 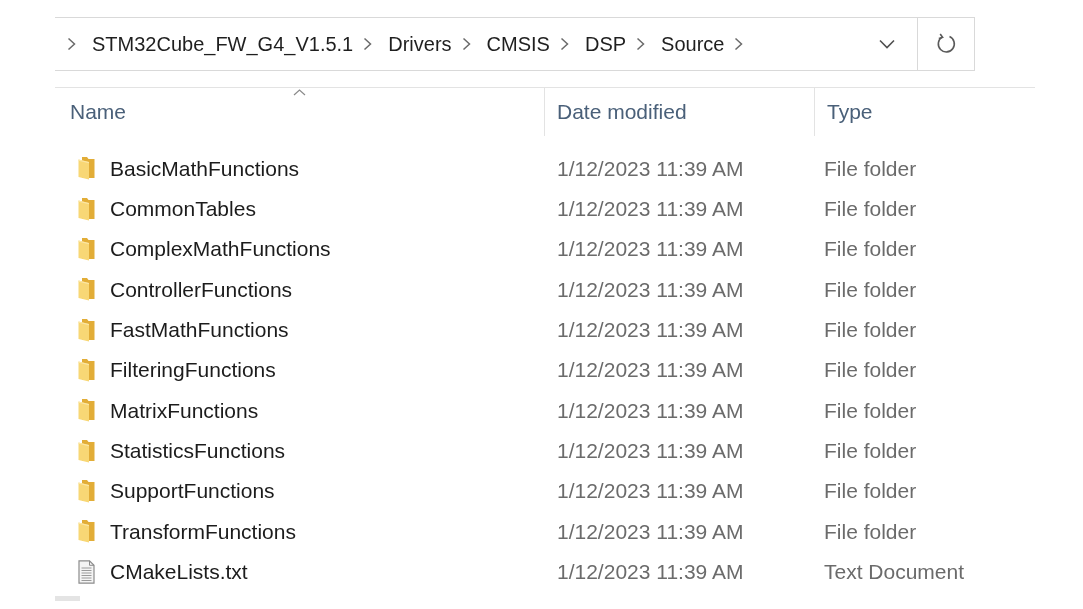 What do you see at coordinates (193, 370) in the screenshot?
I see `file-name: FilteringFunctions` at bounding box center [193, 370].